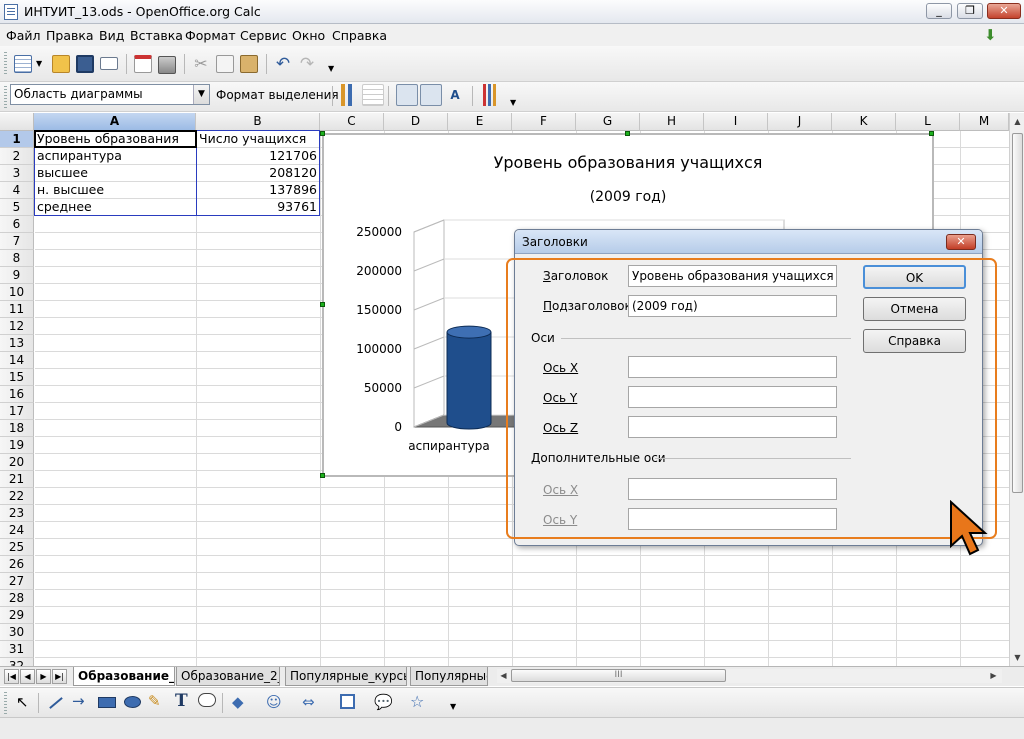  I want to click on sheet-tab-popular: Популярные, so click(449, 676).